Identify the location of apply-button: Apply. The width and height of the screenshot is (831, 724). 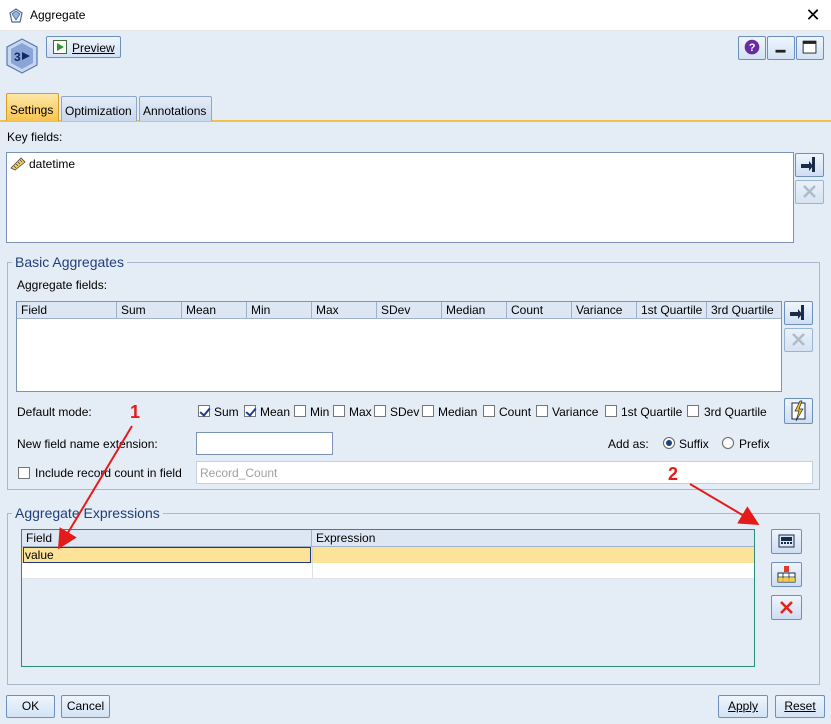
(743, 706).